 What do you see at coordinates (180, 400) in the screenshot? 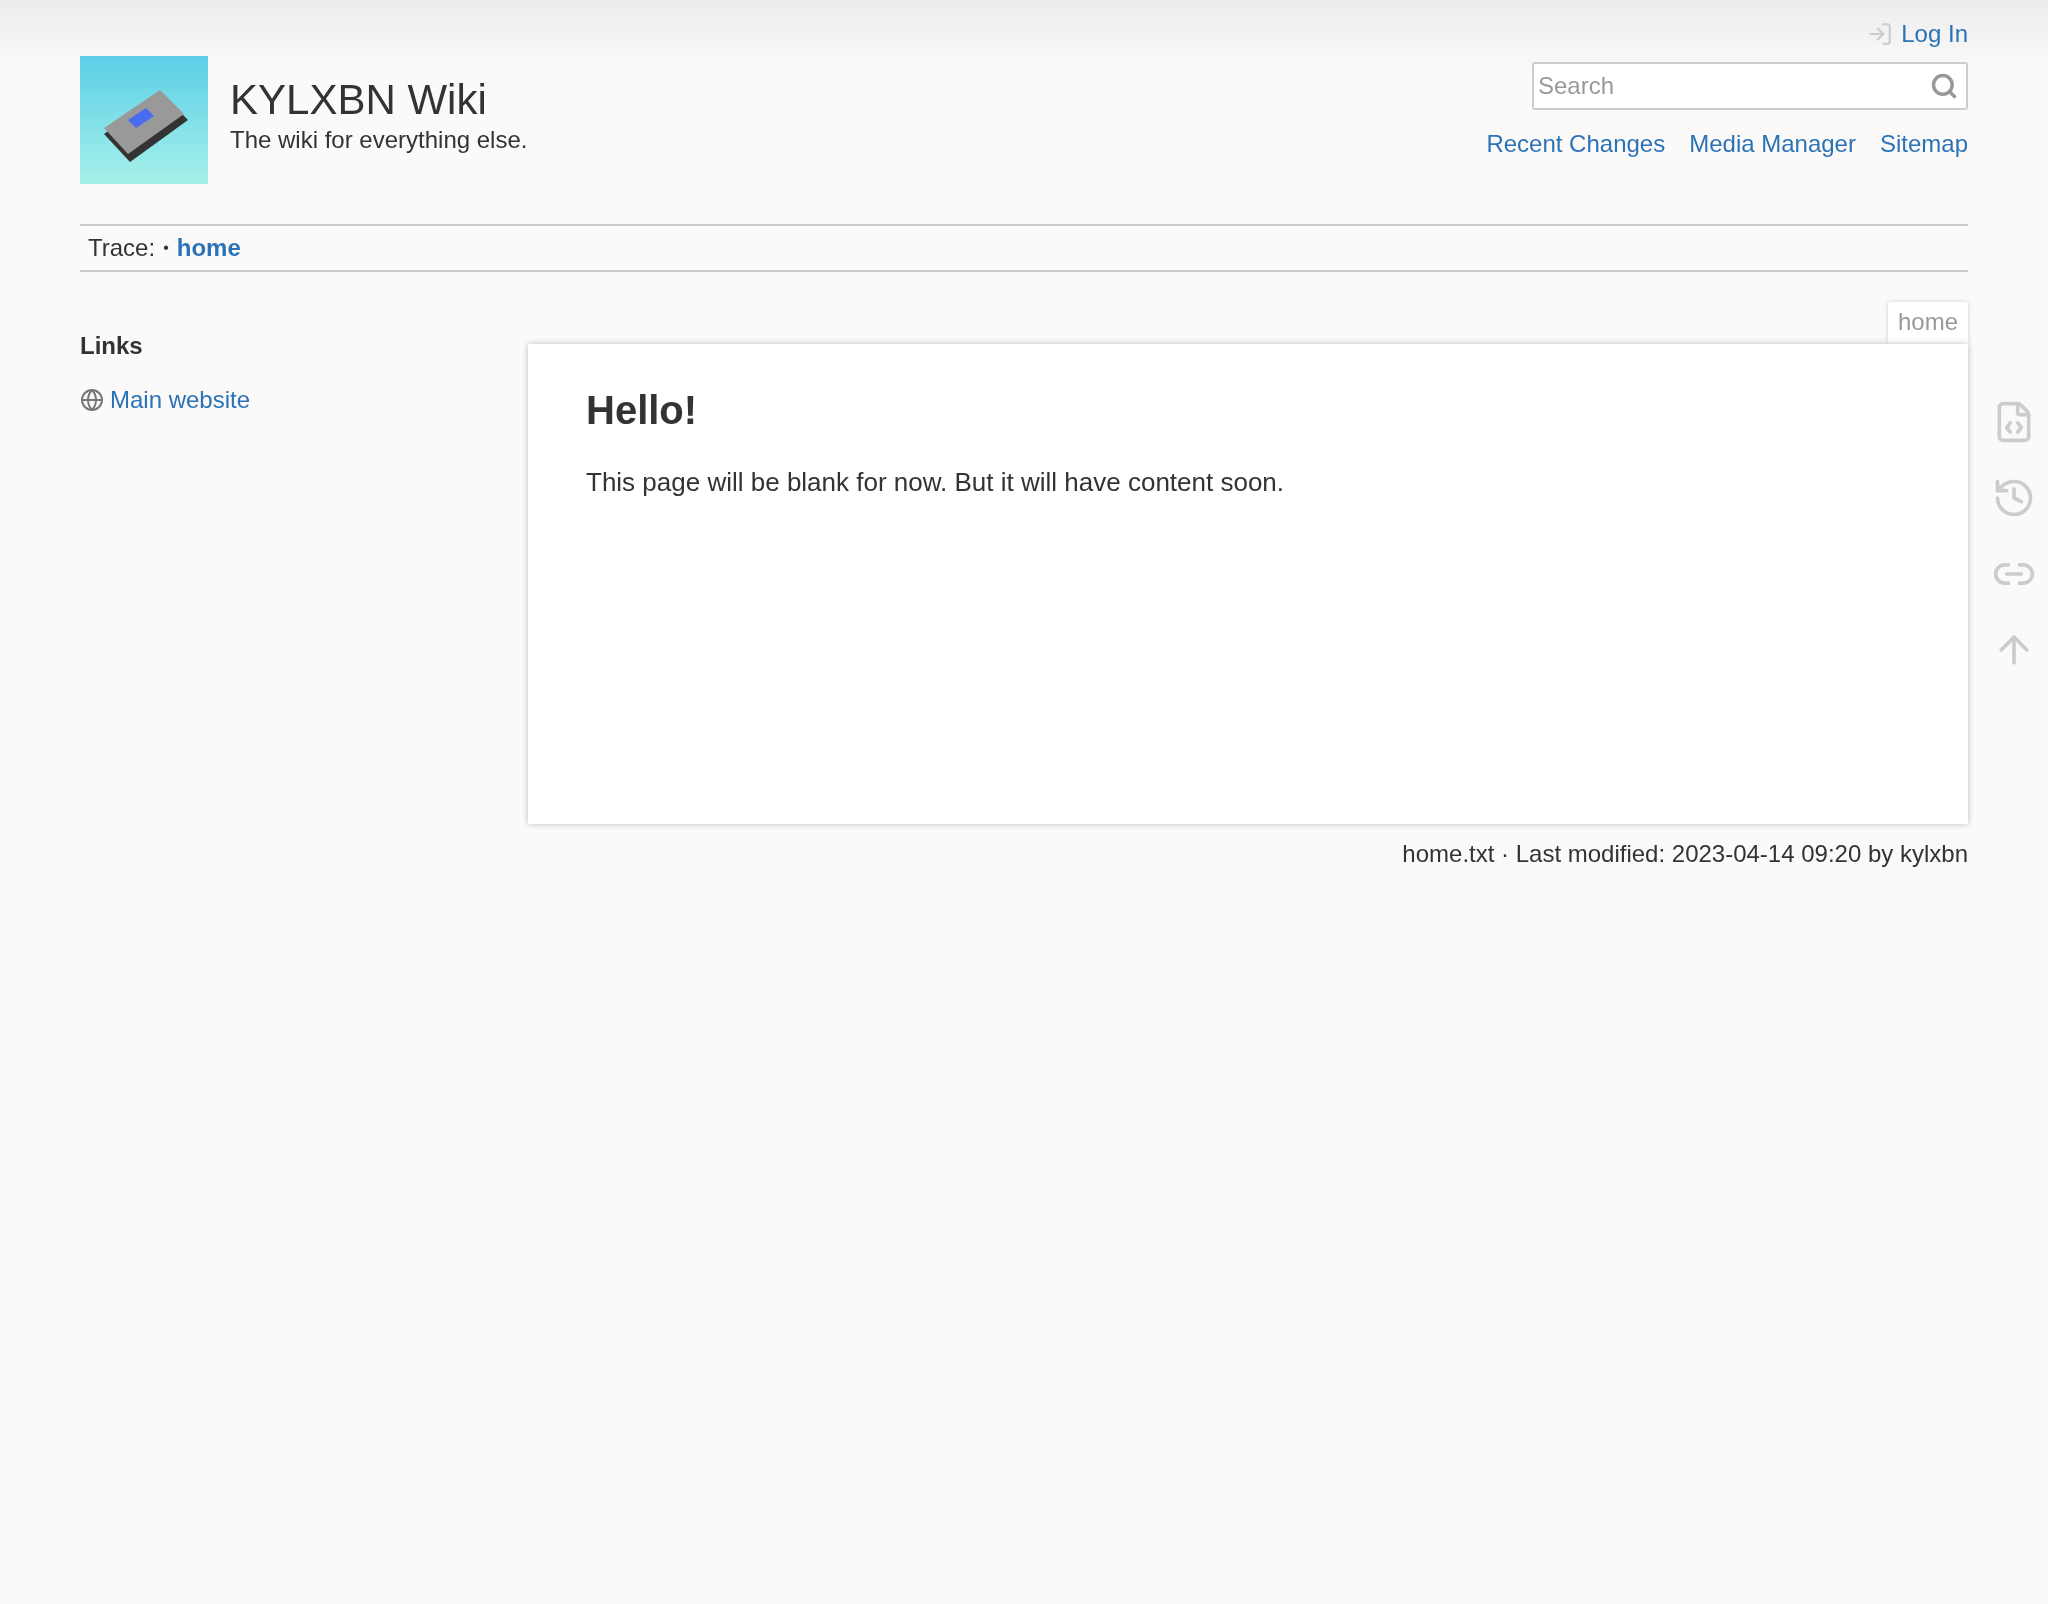
I see `sidebar-link: Main website` at bounding box center [180, 400].